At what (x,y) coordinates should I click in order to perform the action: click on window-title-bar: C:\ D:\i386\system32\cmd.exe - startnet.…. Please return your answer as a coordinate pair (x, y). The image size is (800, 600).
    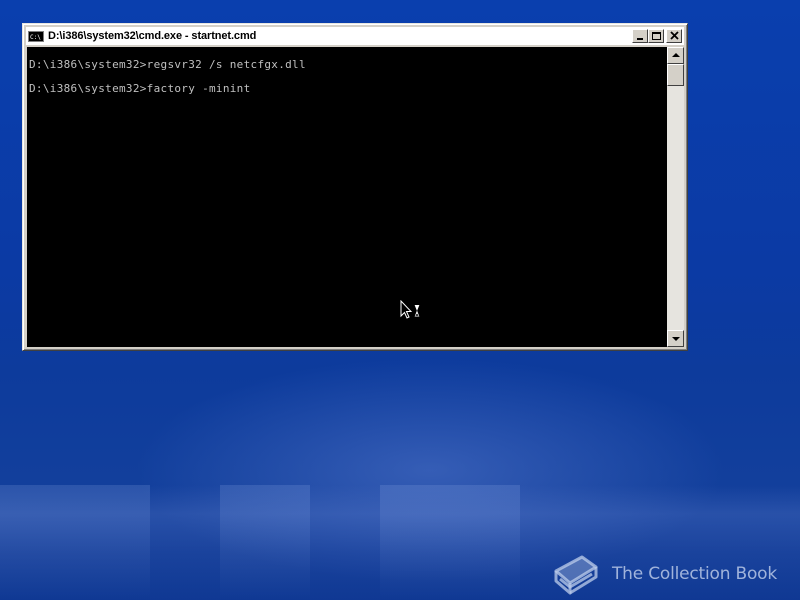
    Looking at the image, I should click on (355, 36).